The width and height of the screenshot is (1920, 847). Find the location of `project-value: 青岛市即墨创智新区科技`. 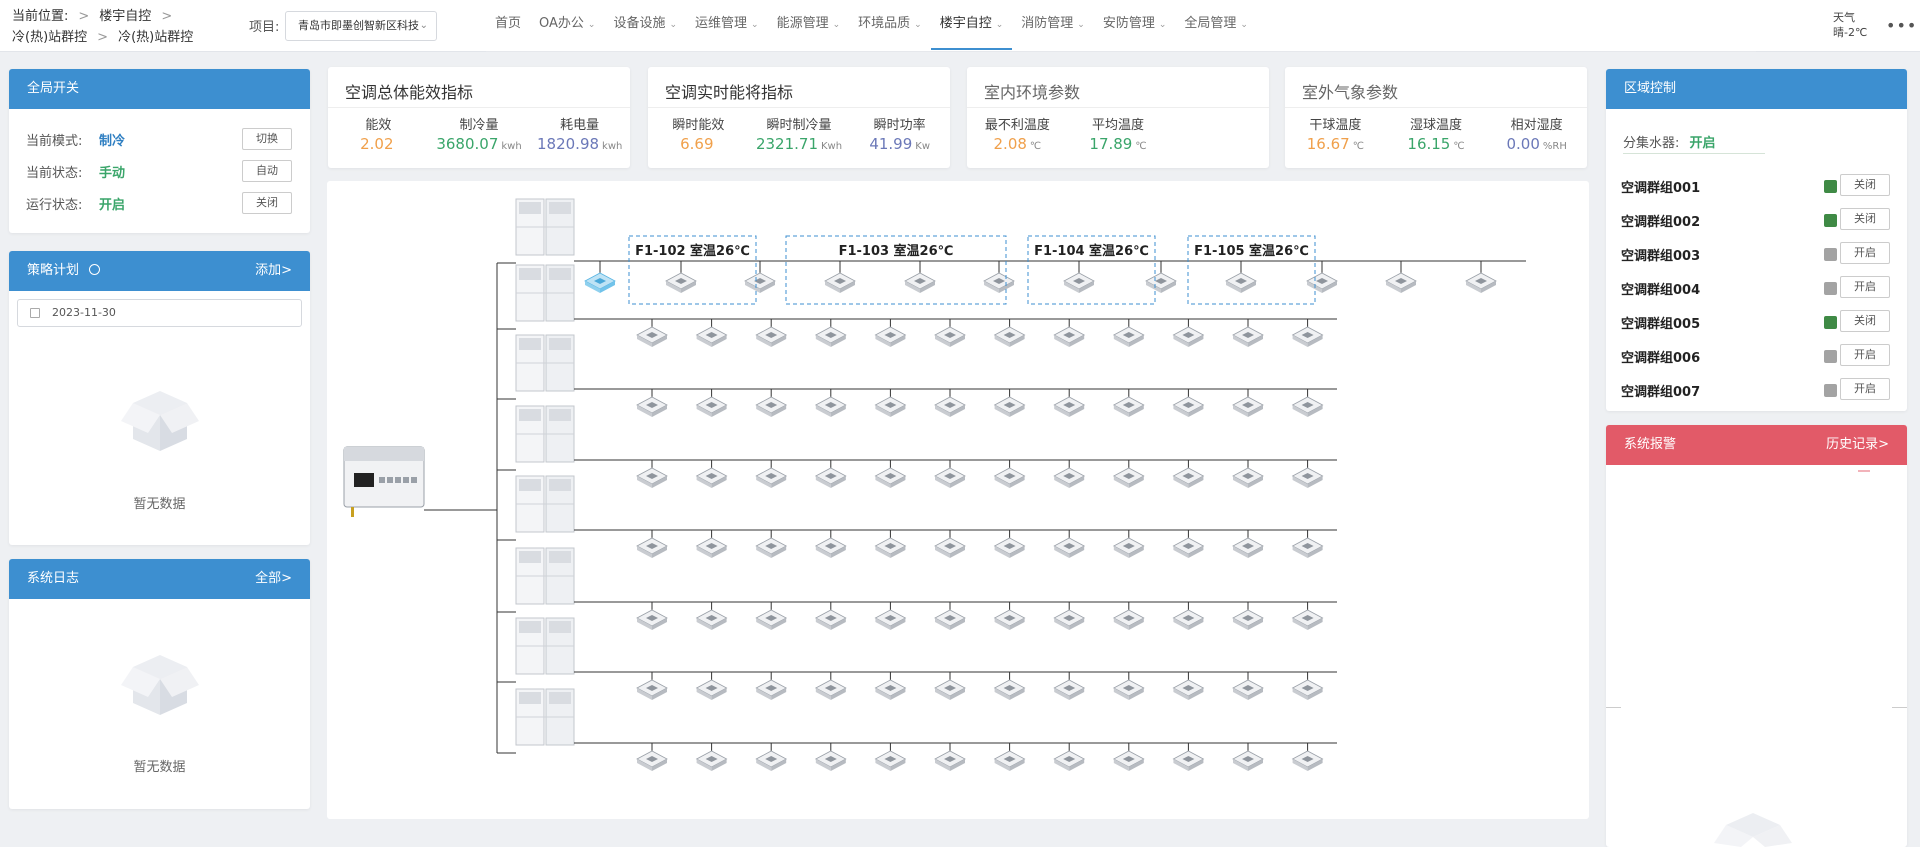

project-value: 青岛市即墨创智新区科技 is located at coordinates (358, 25).